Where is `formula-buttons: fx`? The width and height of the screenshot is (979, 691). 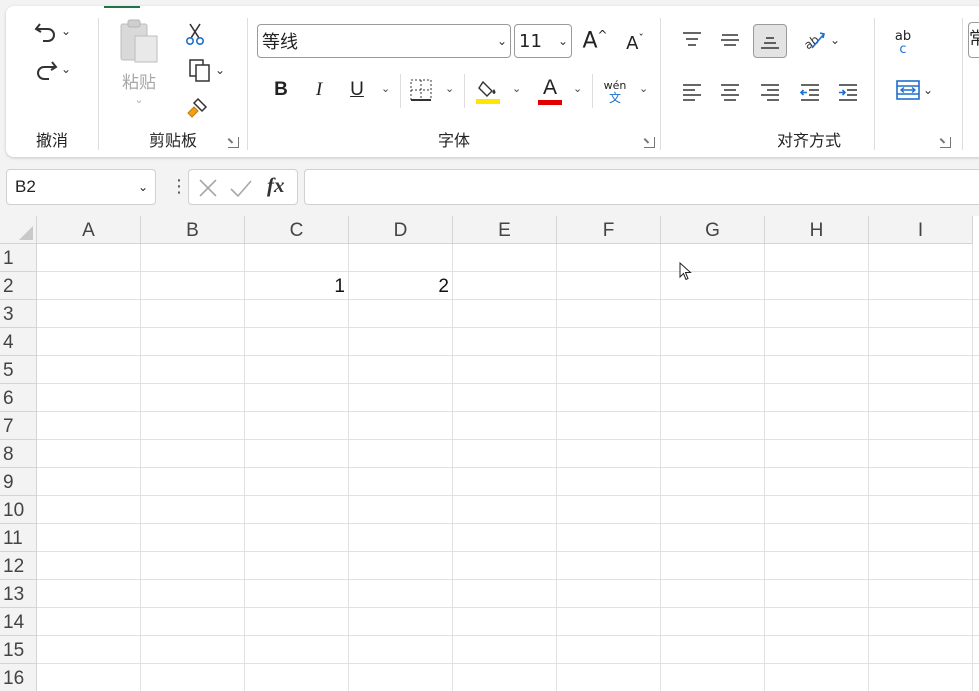
formula-buttons: fx is located at coordinates (243, 187).